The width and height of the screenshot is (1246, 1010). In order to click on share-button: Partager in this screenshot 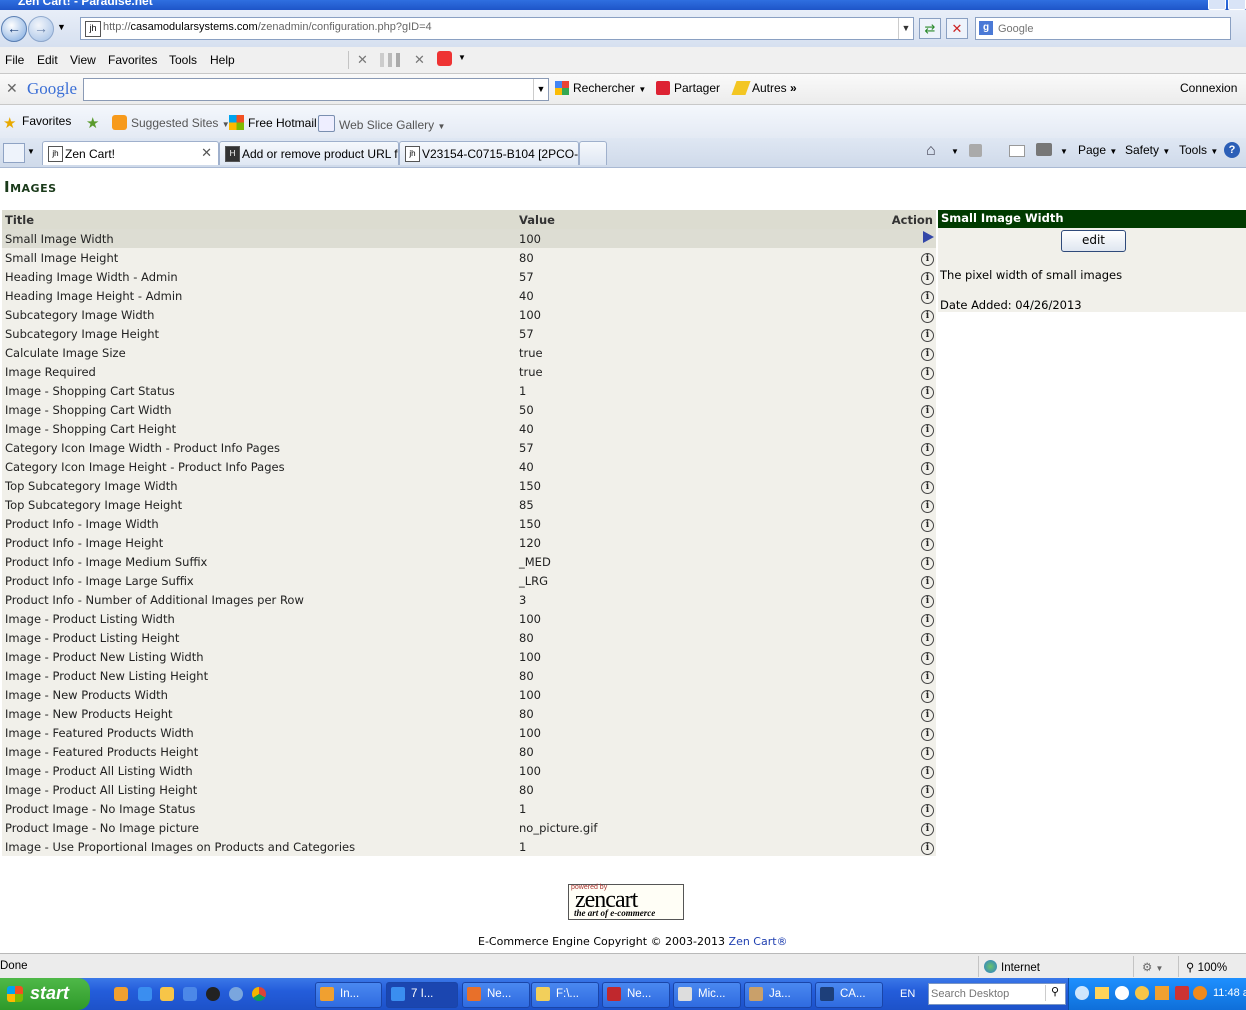, I will do `click(688, 88)`.